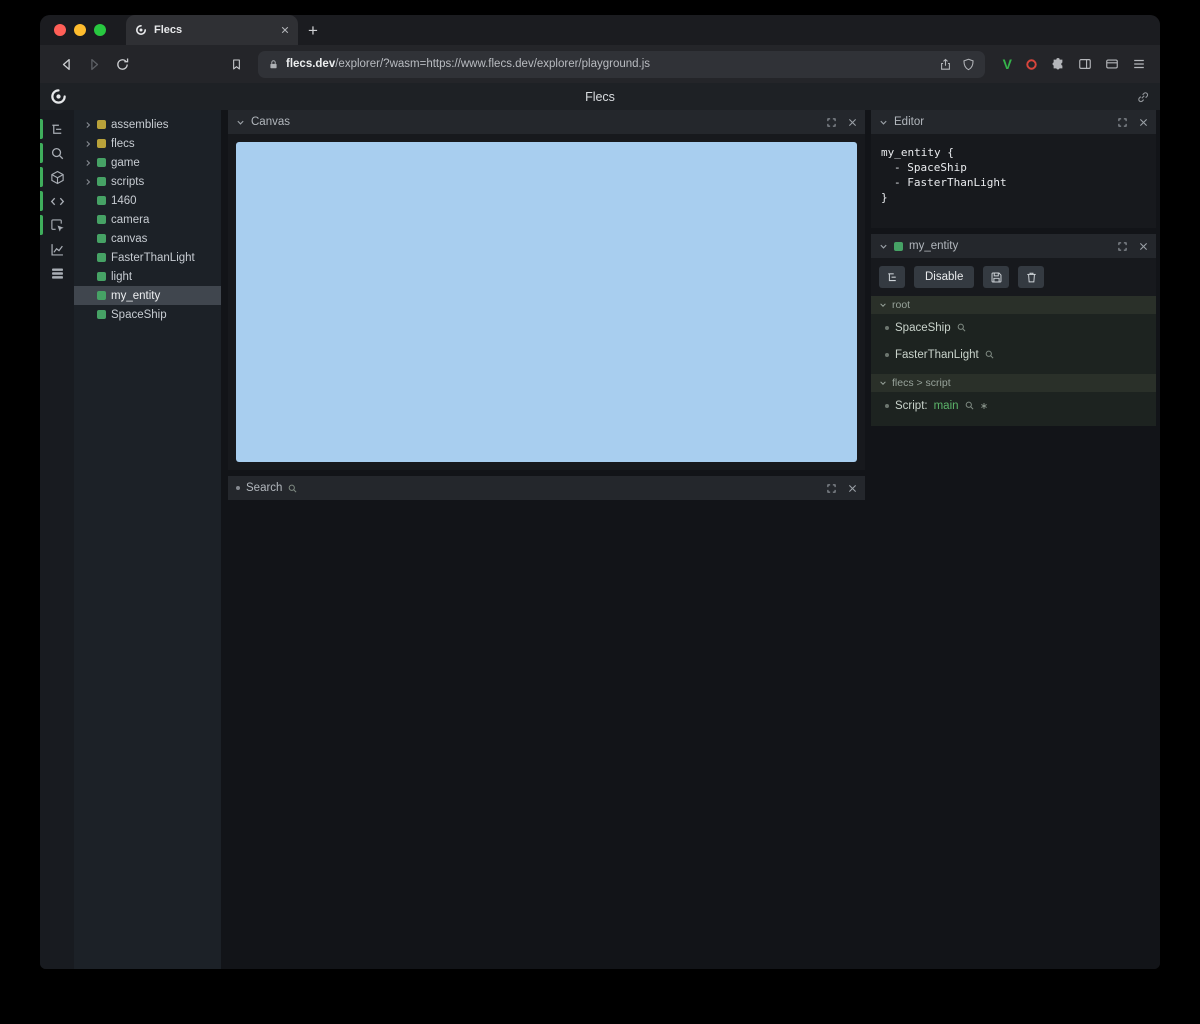 This screenshot has width=1200, height=1024. What do you see at coordinates (1013, 354) in the screenshot?
I see `component-row-fasterthanlight: FasterThanLight` at bounding box center [1013, 354].